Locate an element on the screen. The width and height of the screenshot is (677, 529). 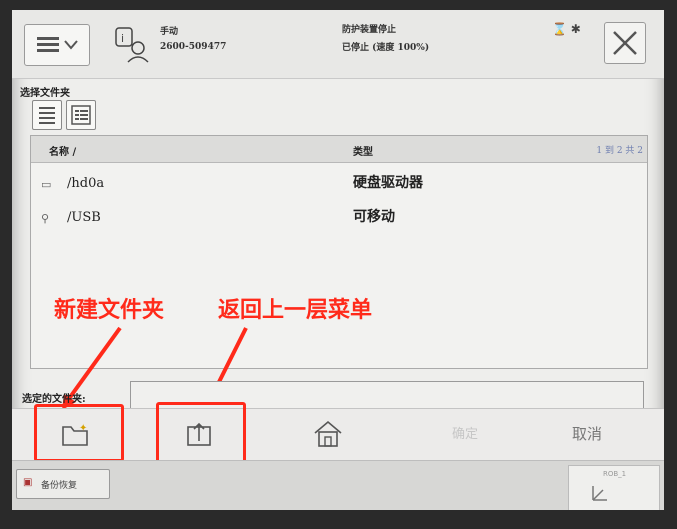
taskbar-tab-backup: ▣ 备份恢复 is located at coordinates (63, 484).